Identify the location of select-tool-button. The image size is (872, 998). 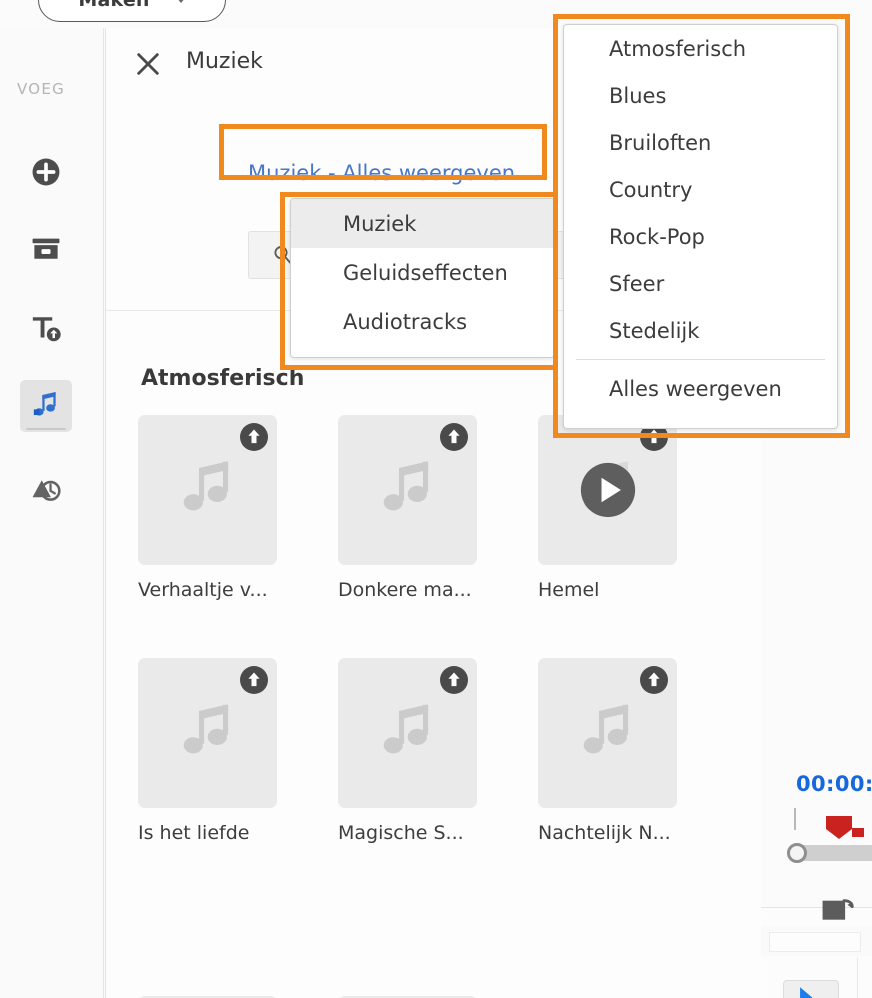
(811, 989).